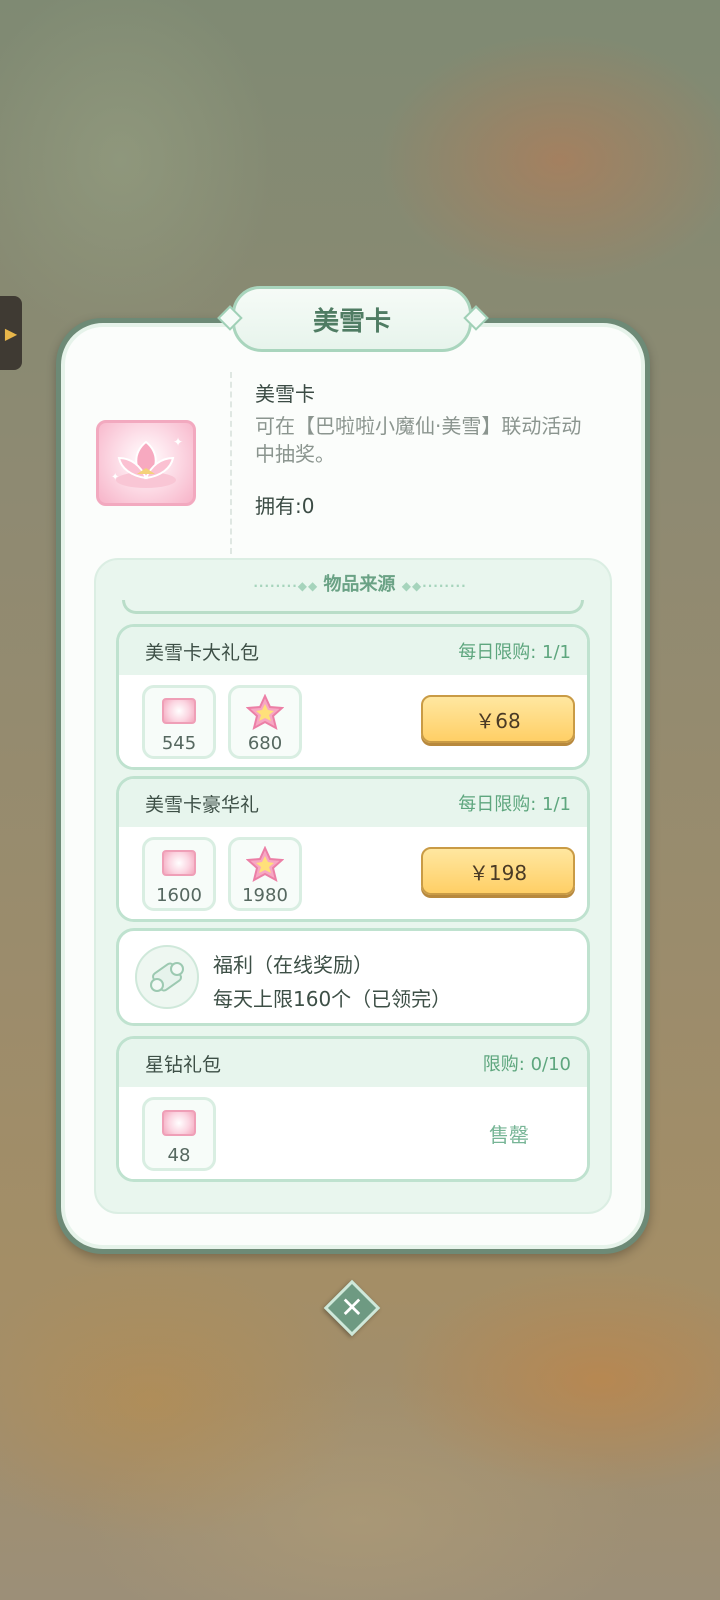 The height and width of the screenshot is (1600, 720). I want to click on welfare-title: 福利（在线奖励）, so click(293, 965).